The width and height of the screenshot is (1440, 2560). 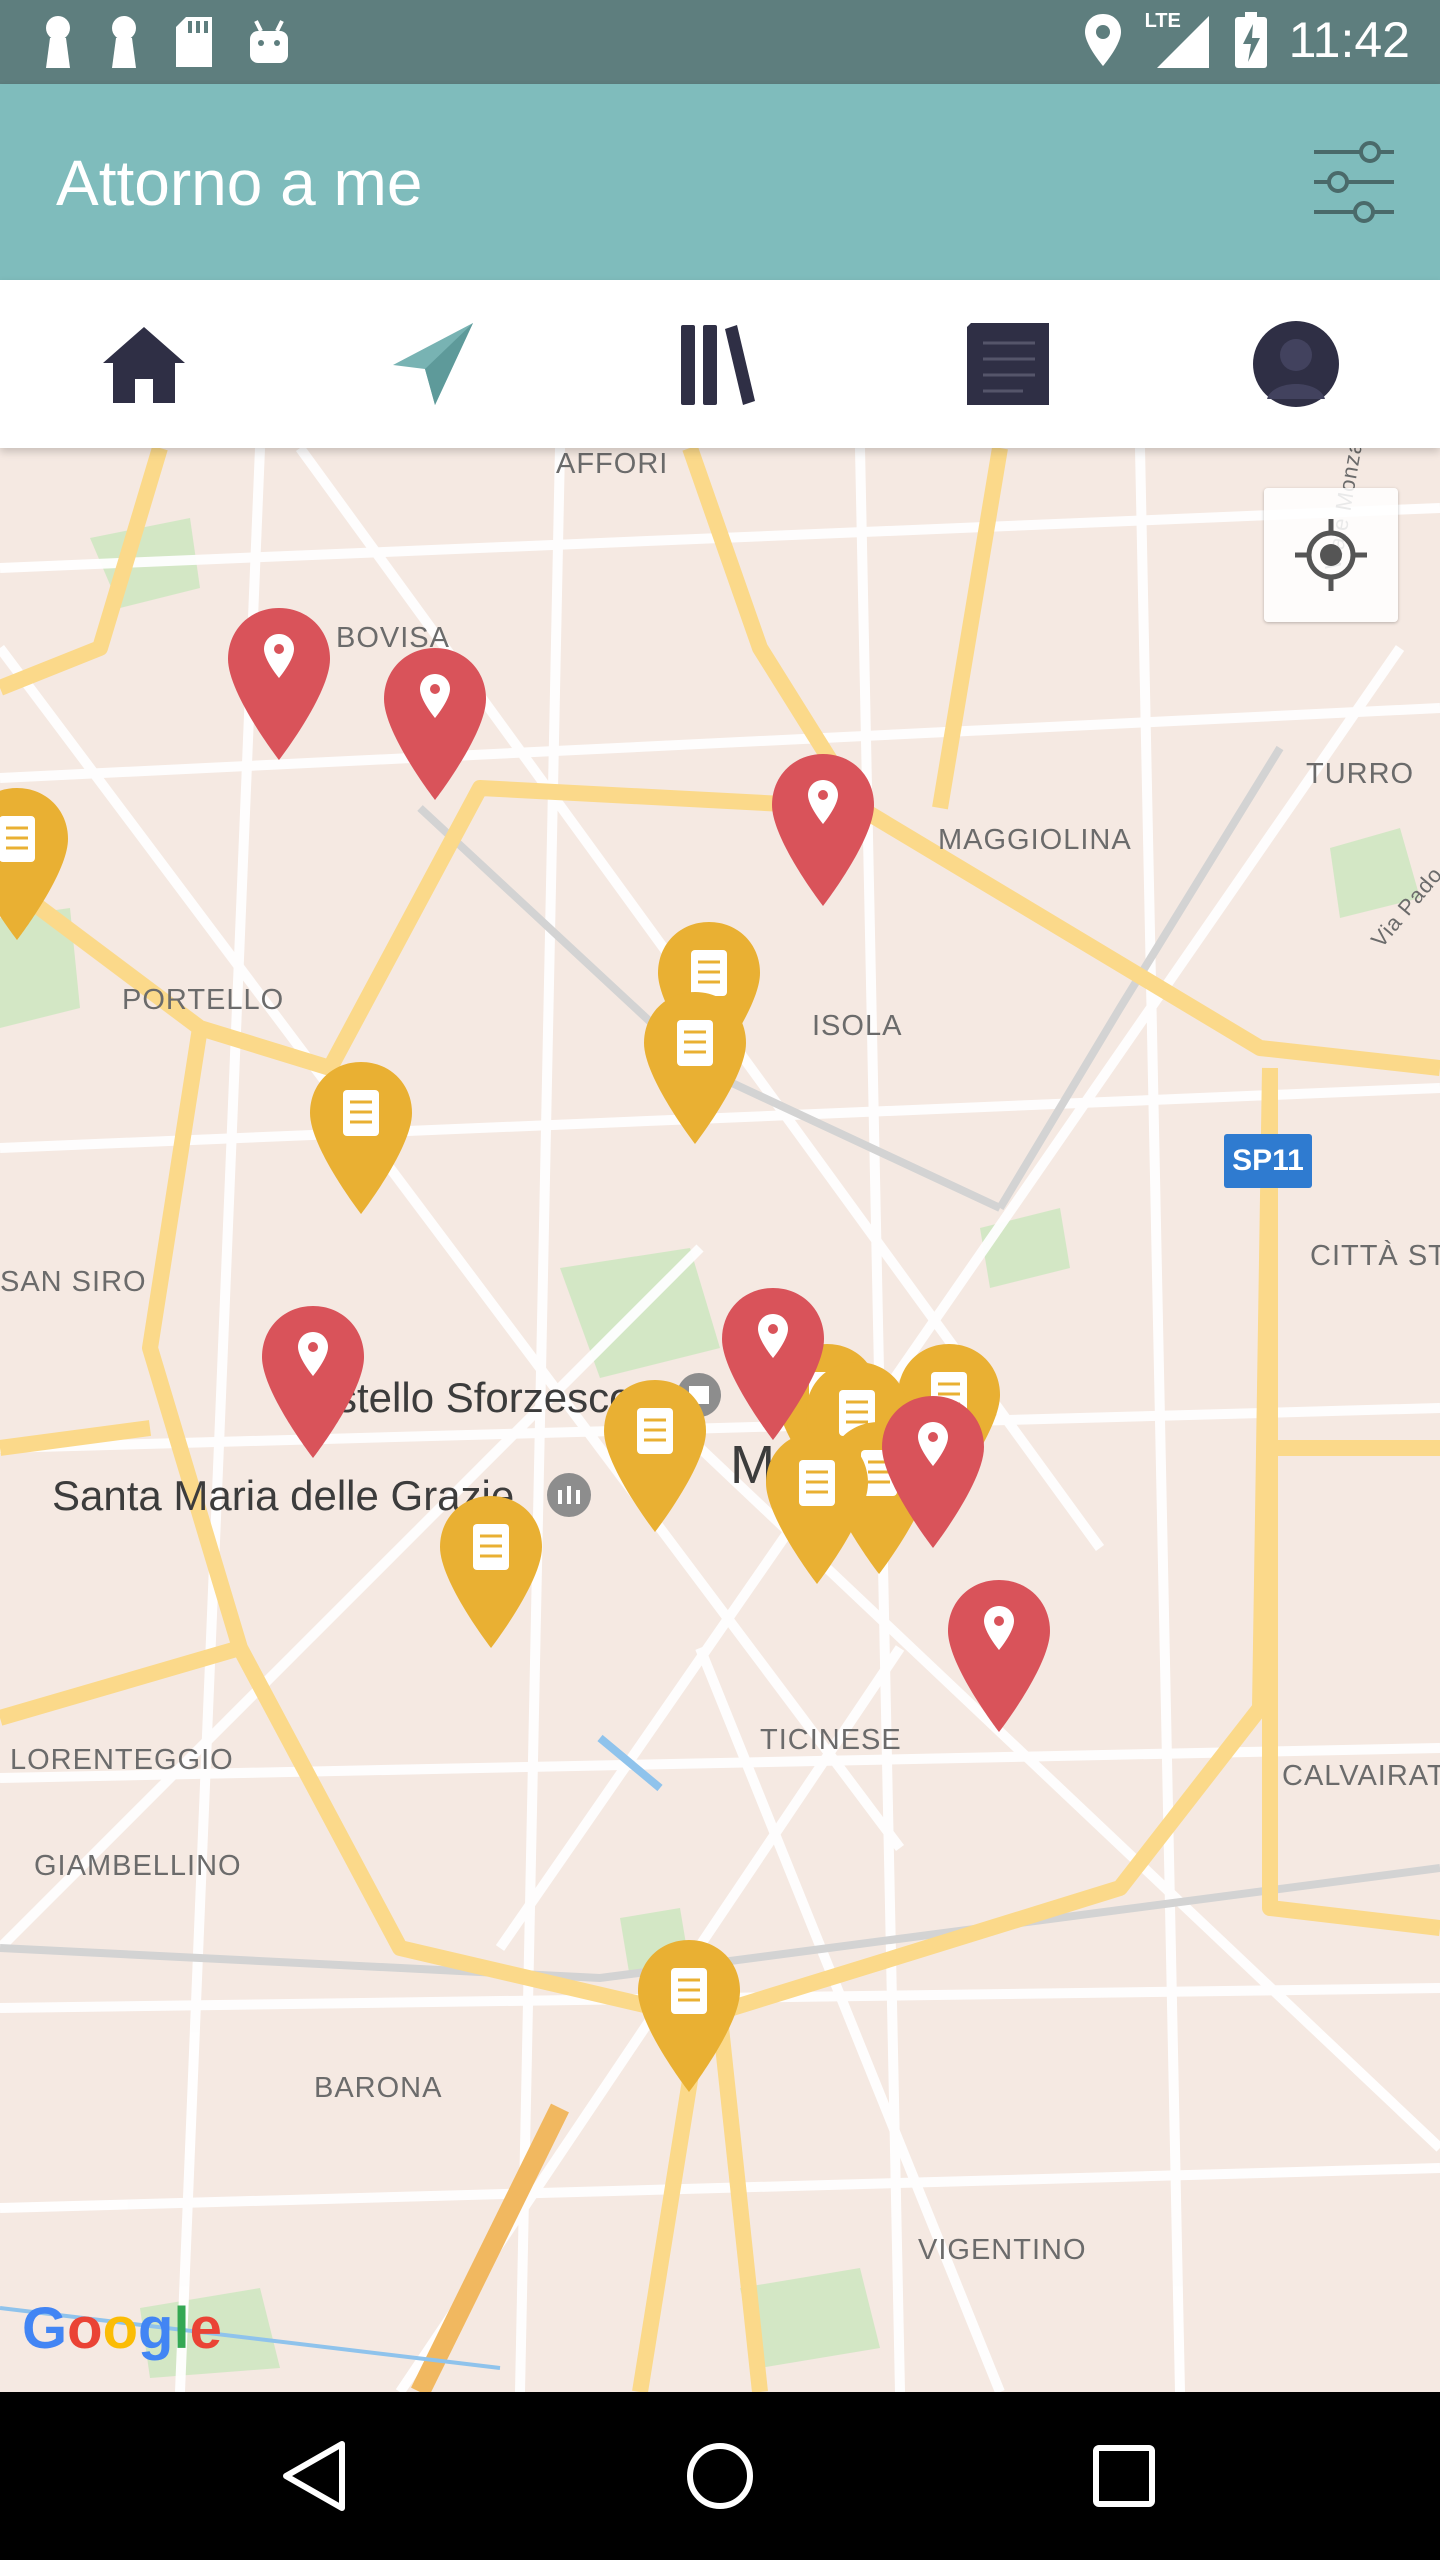 I want to click on clock: 11:42, so click(x=1349, y=40).